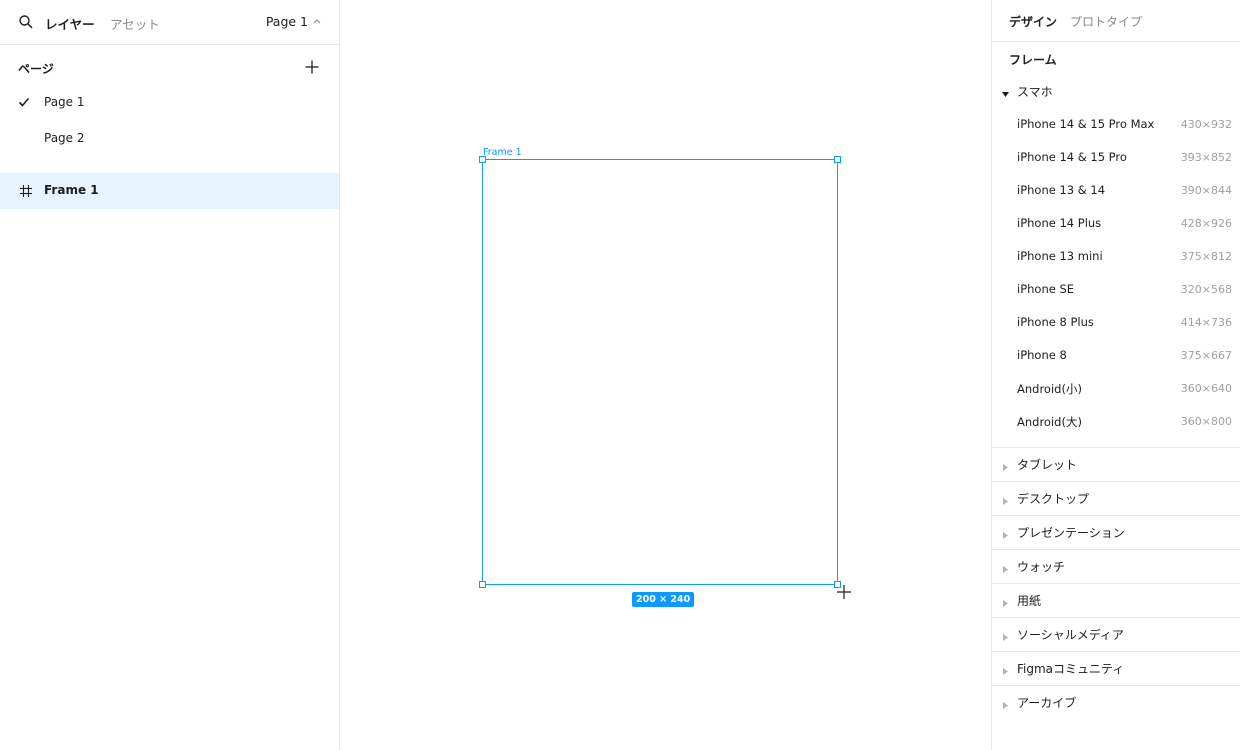 The height and width of the screenshot is (750, 1240). What do you see at coordinates (1042, 355) in the screenshot?
I see `device-name: iPhone 8` at bounding box center [1042, 355].